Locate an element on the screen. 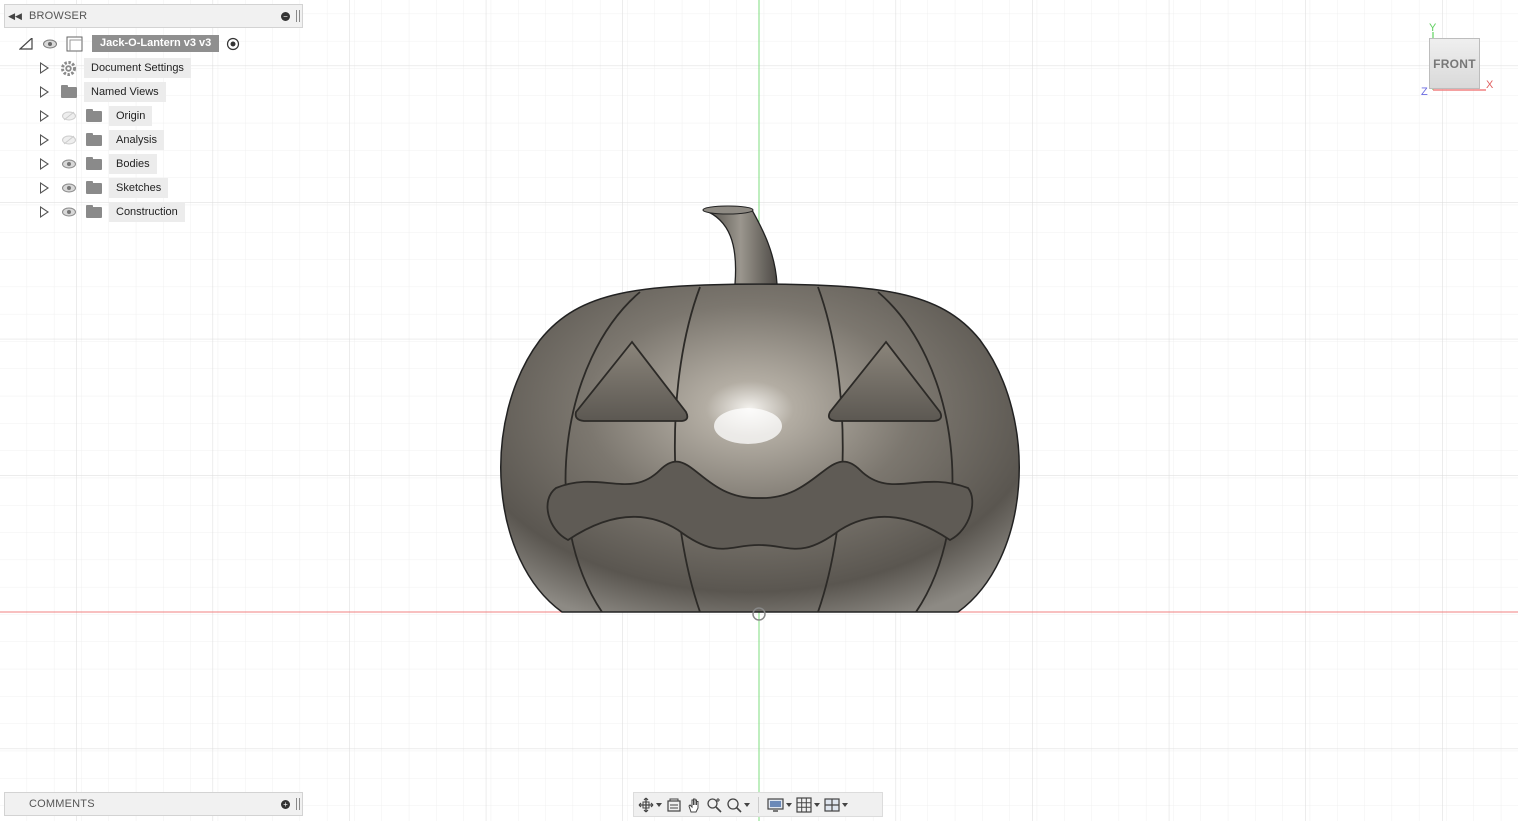 The width and height of the screenshot is (1518, 824). axis-z-label: Z is located at coordinates (1424, 92).